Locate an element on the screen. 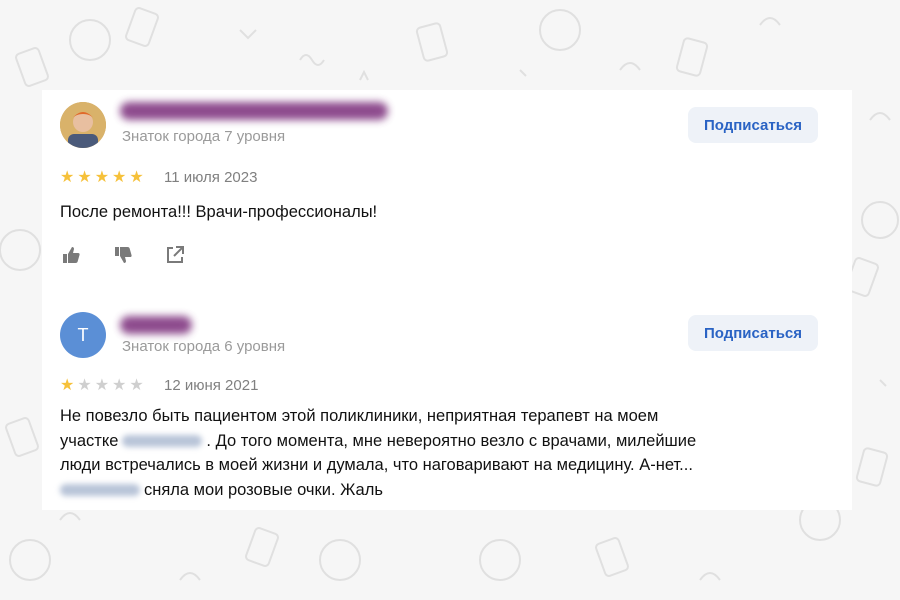 This screenshot has width=900, height=600. dislike-icon is located at coordinates (123, 255).